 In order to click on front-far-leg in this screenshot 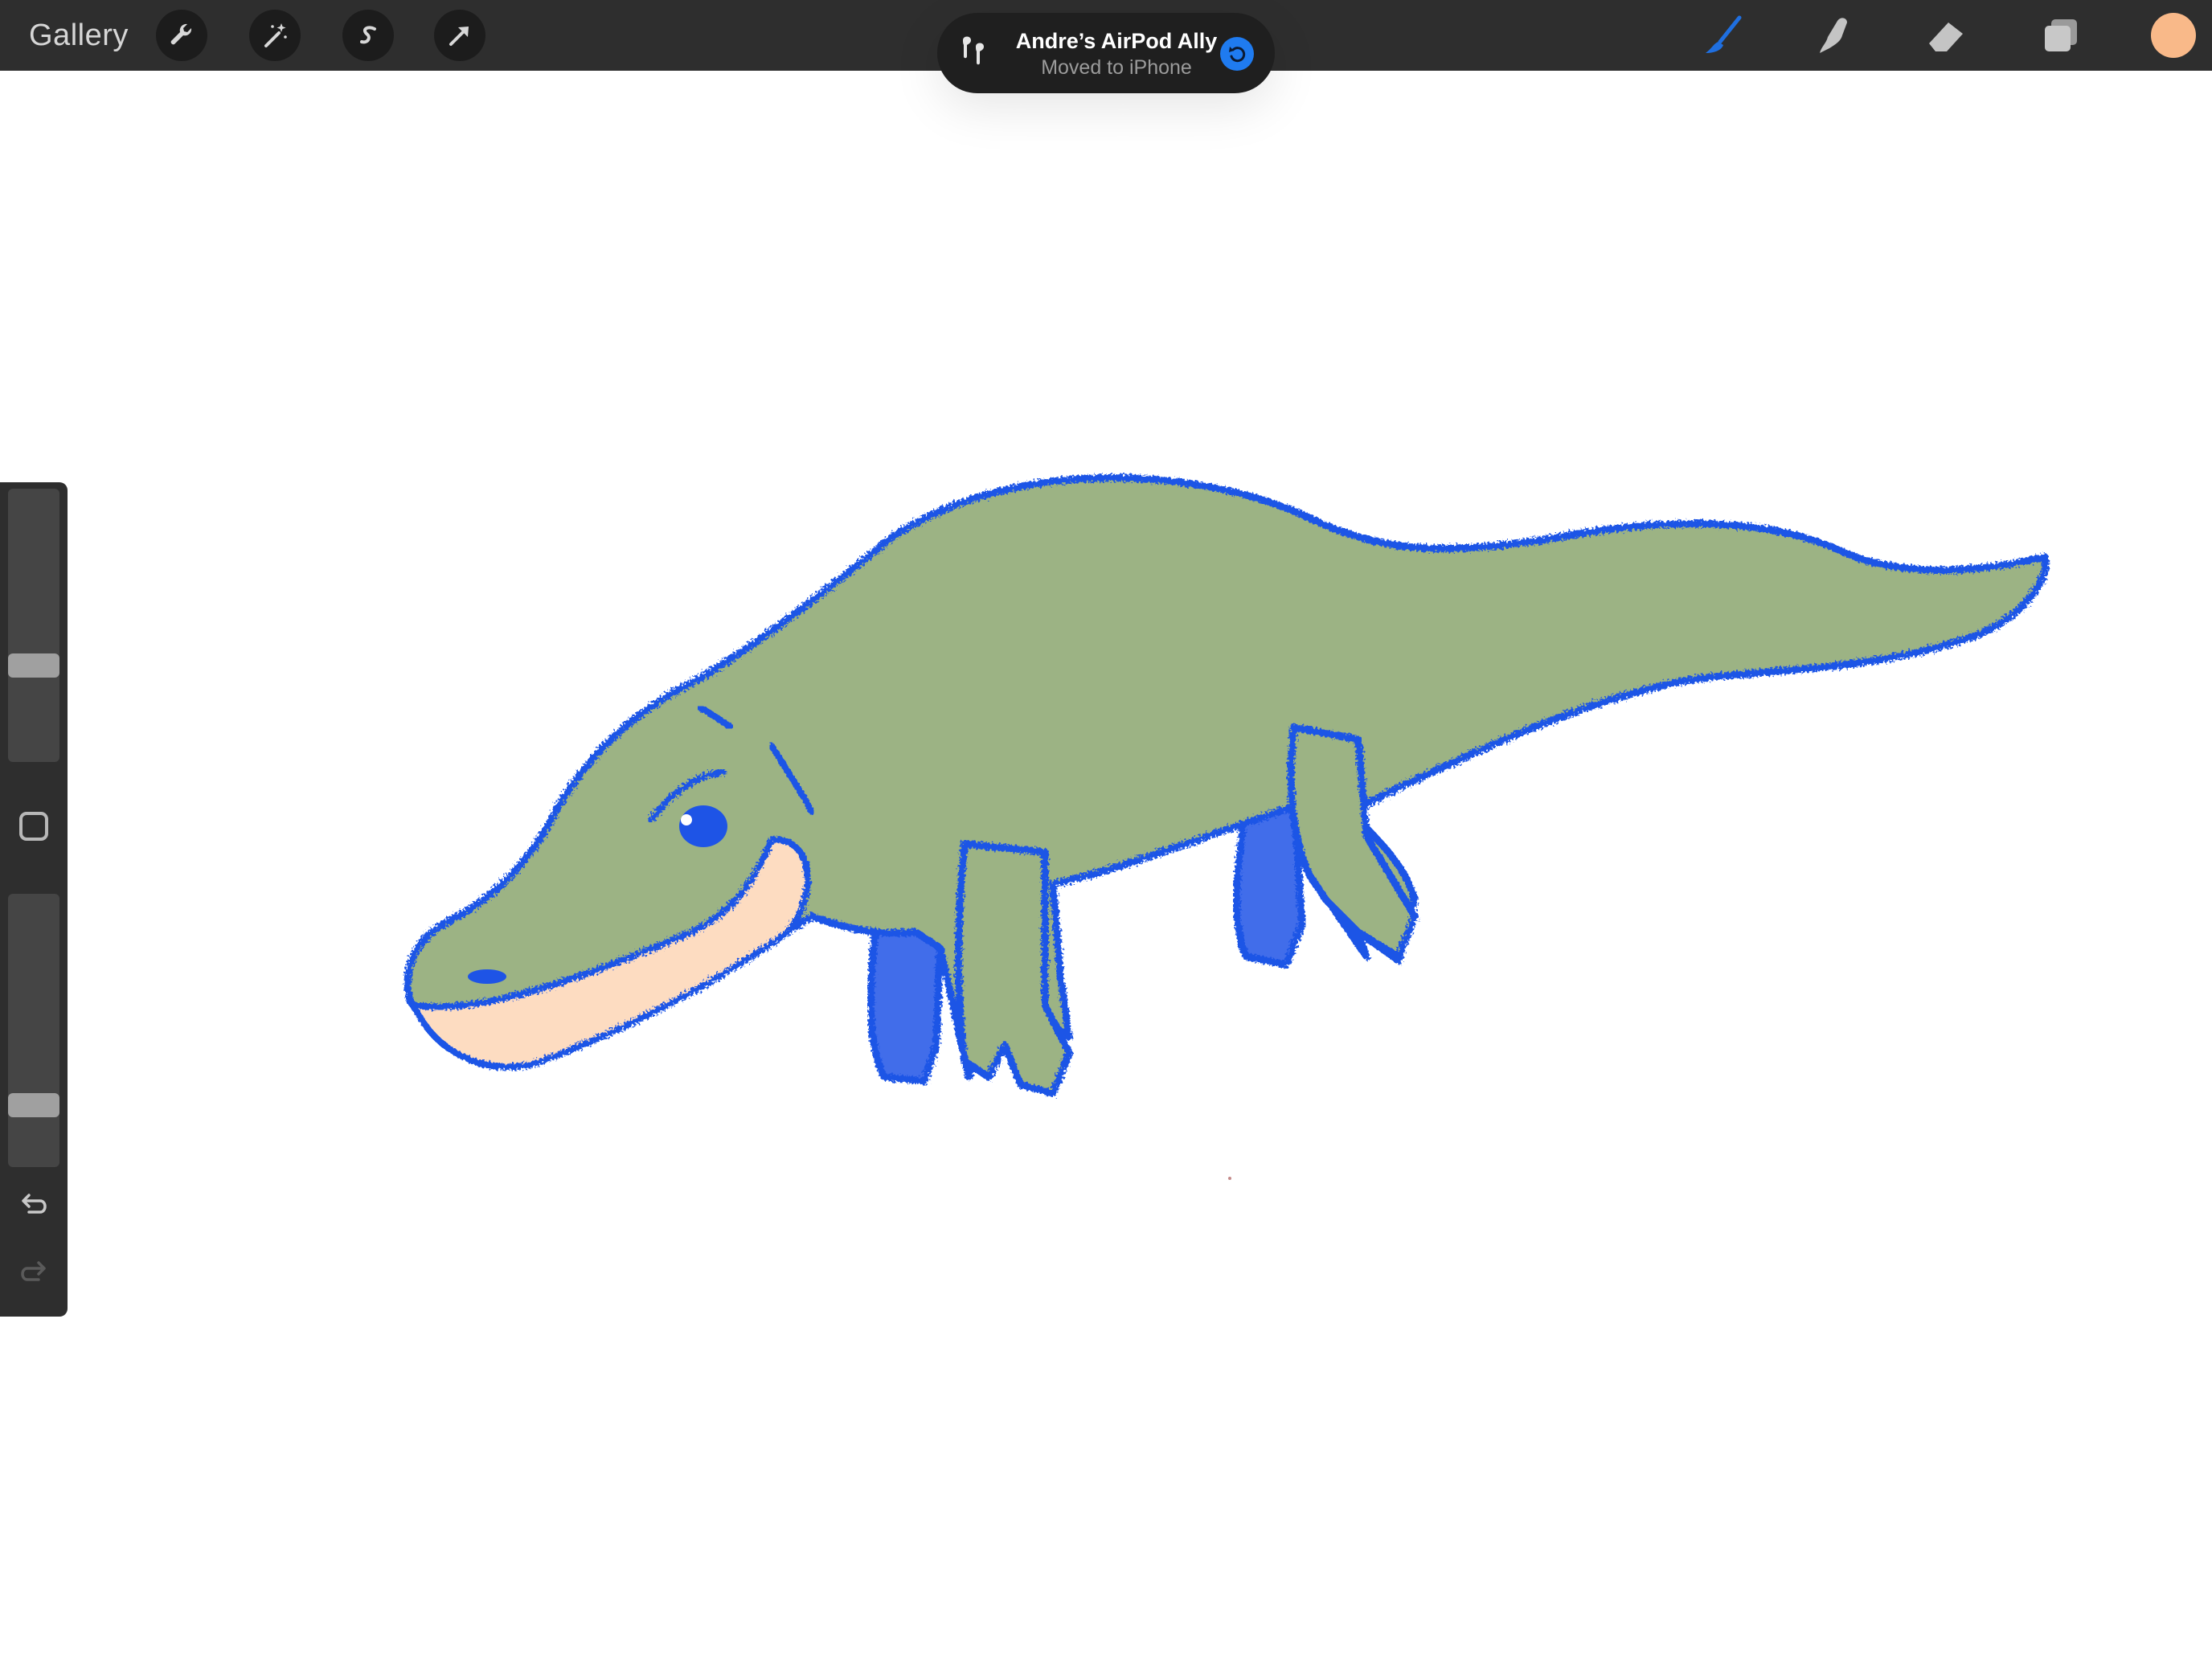, I will do `click(905, 1002)`.